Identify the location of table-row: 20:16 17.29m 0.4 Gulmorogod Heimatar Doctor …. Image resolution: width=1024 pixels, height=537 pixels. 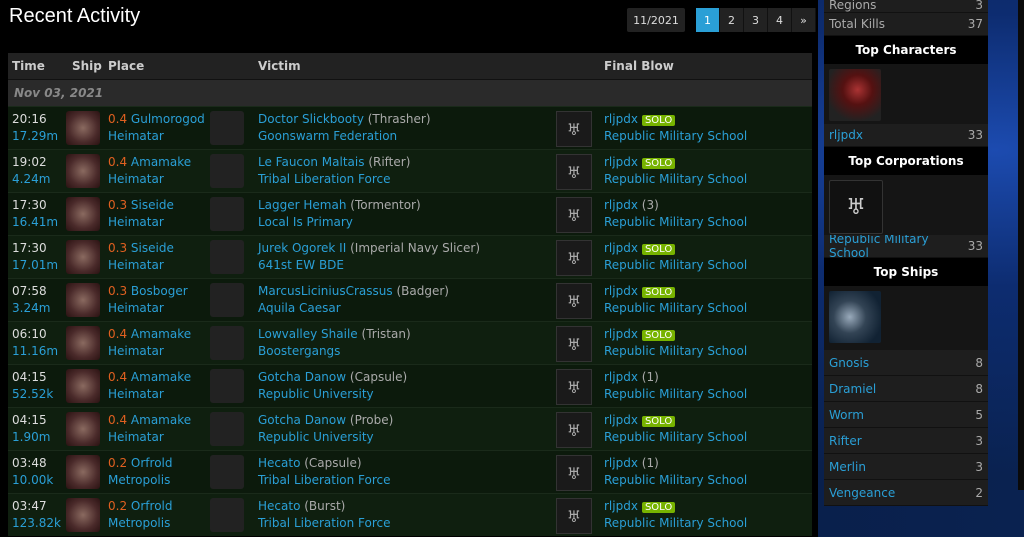
(410, 127).